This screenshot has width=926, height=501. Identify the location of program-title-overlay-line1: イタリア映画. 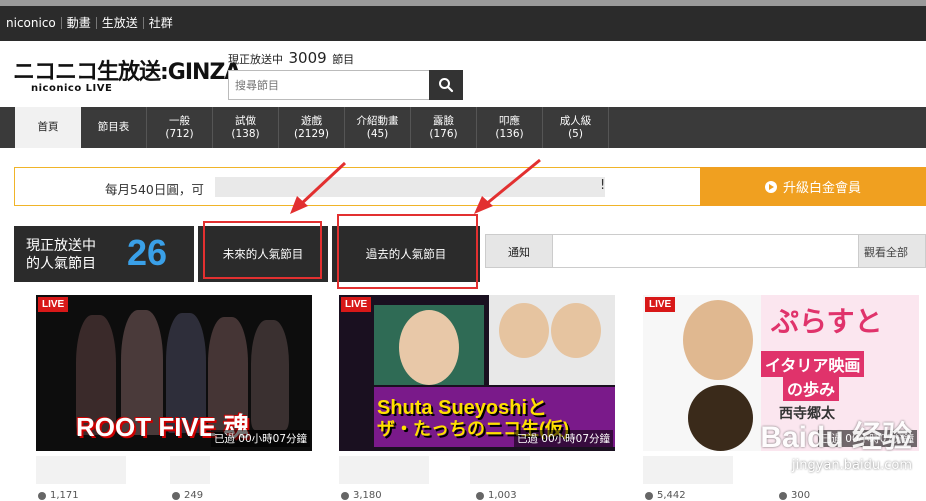
(813, 364).